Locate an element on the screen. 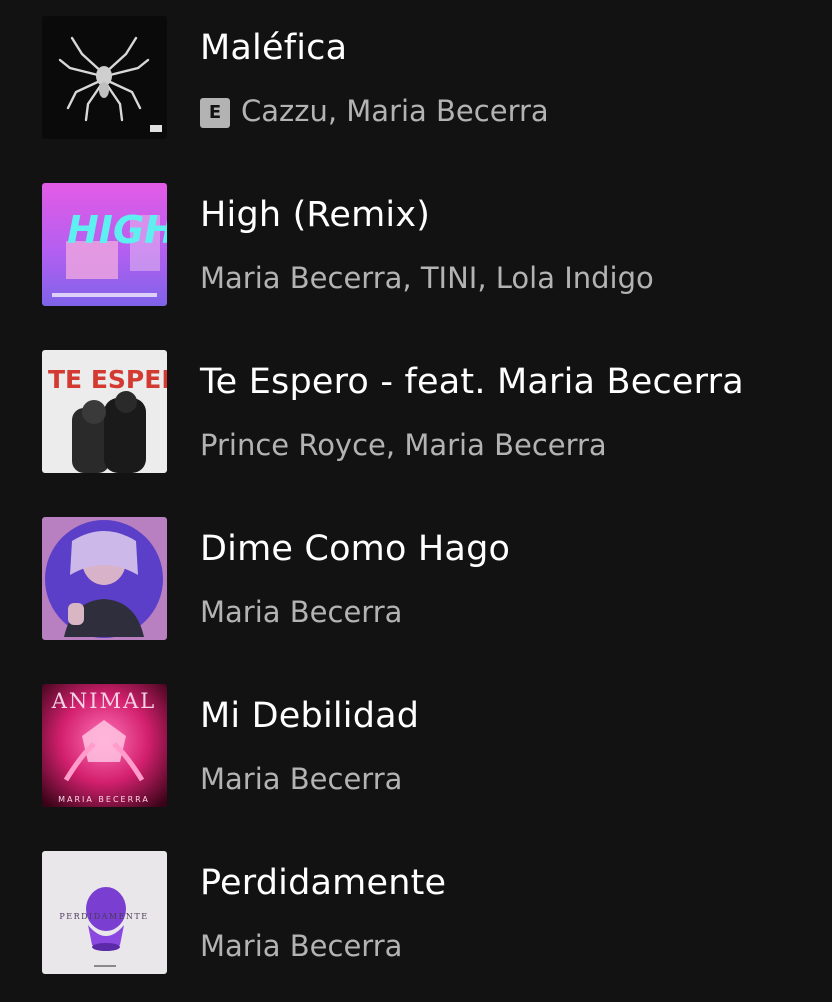  cover-text-perdidamente: PERDIDAMENTE is located at coordinates (103, 916).